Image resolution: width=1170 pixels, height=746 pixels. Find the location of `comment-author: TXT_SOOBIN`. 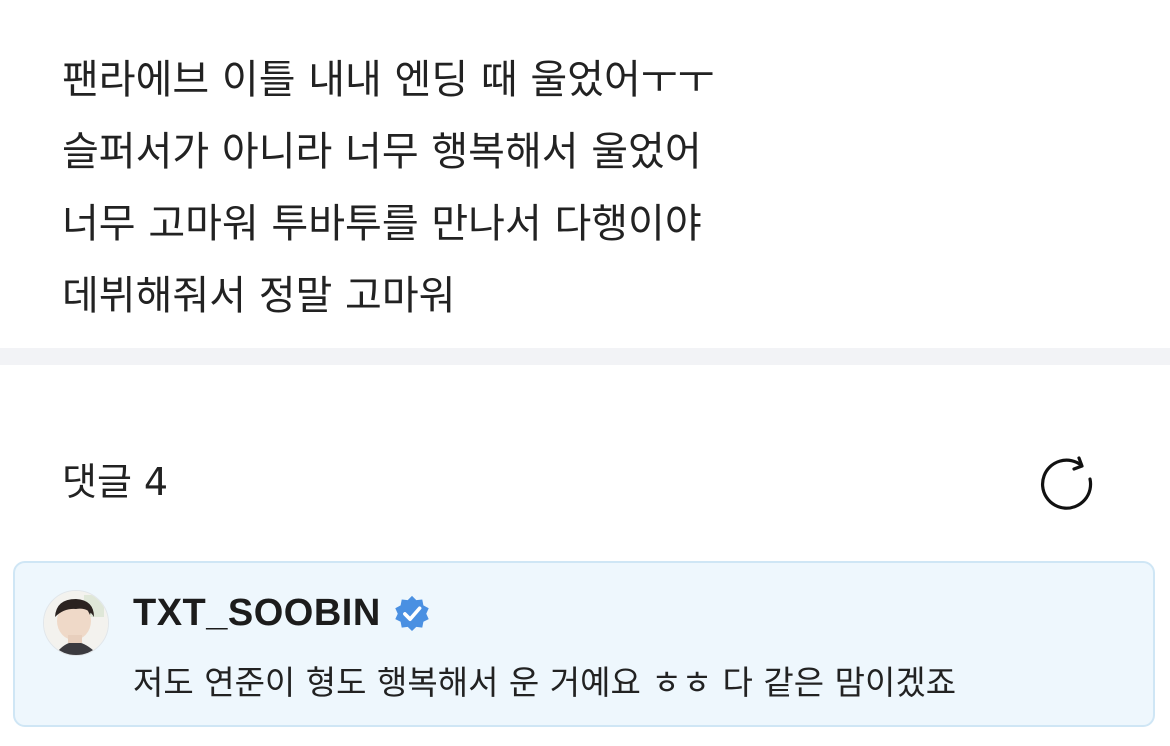

comment-author: TXT_SOOBIN is located at coordinates (282, 613).